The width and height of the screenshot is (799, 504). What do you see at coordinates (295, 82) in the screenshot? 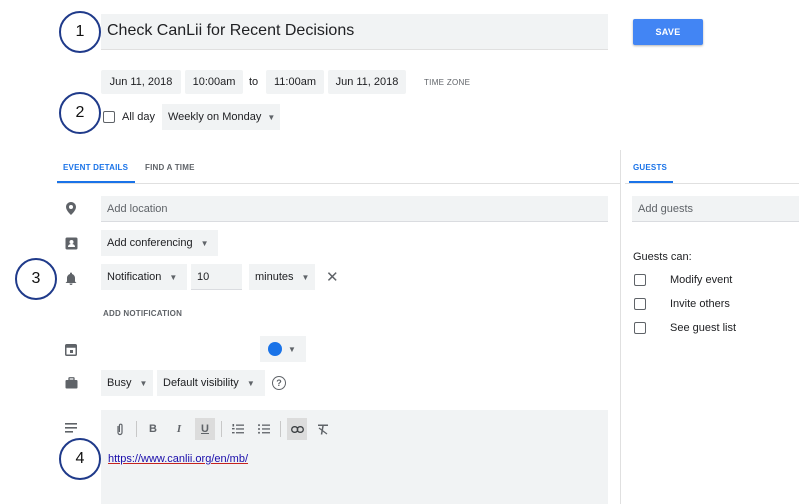
I see `end-time-chip: 11:00am` at bounding box center [295, 82].